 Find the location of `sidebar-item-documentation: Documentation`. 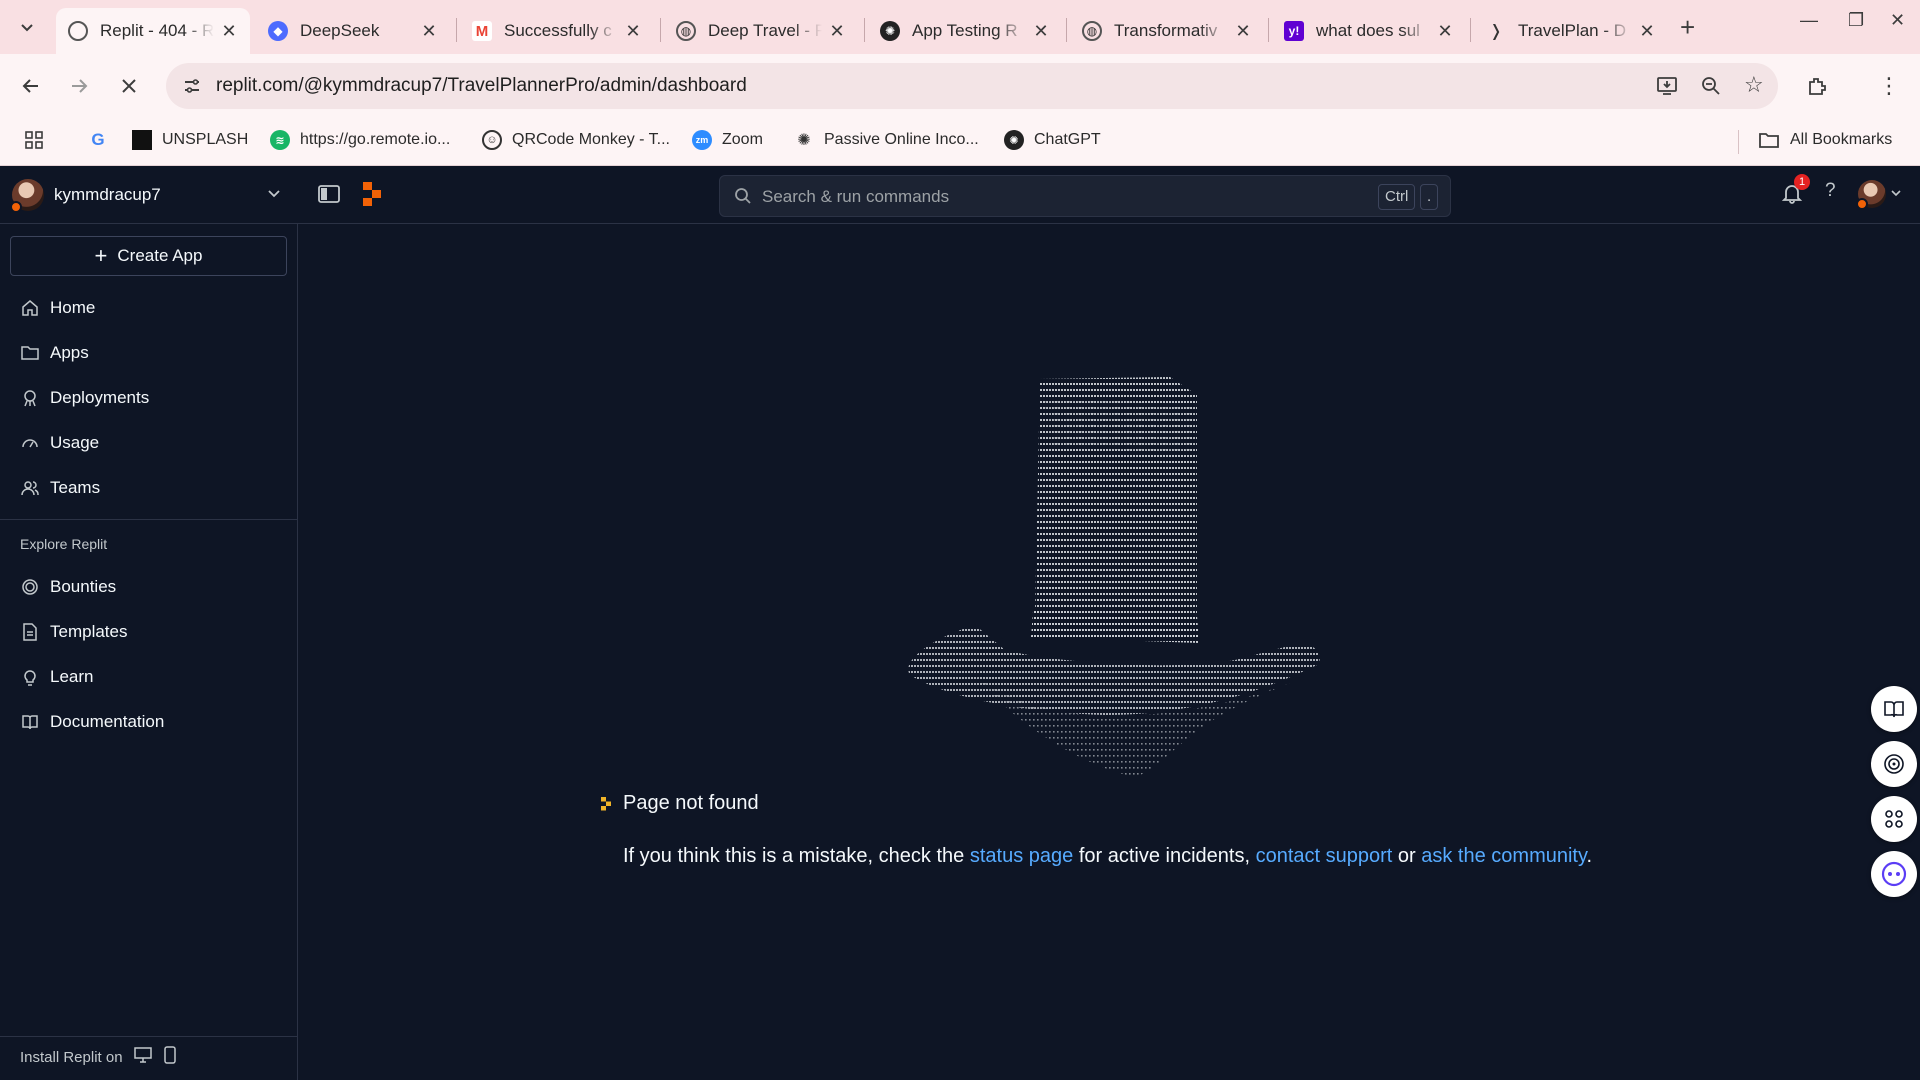

sidebar-item-documentation: Documentation is located at coordinates (92, 722).